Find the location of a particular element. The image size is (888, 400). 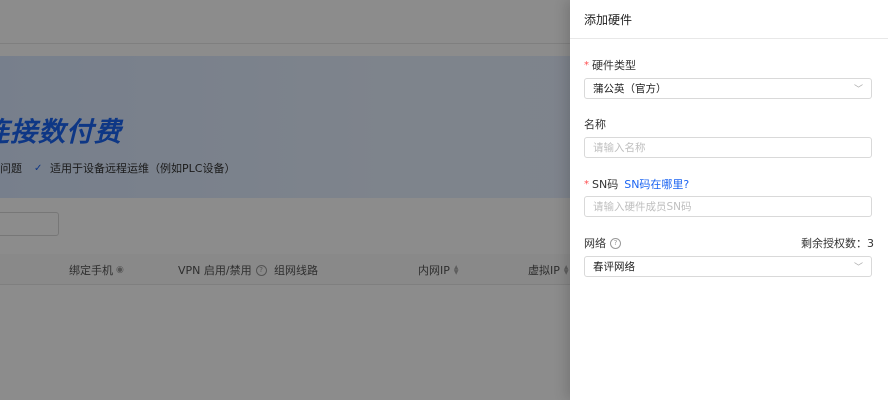

sn-input is located at coordinates (728, 206).